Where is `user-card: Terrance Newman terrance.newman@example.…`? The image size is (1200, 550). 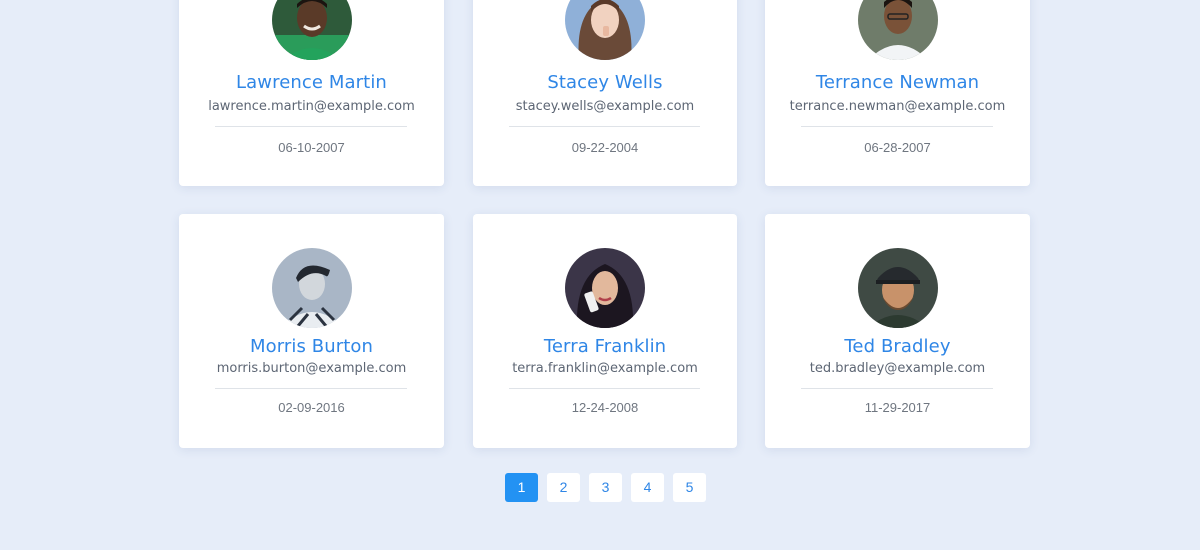
user-card: Terrance Newman terrance.newman@example.… is located at coordinates (897, 93).